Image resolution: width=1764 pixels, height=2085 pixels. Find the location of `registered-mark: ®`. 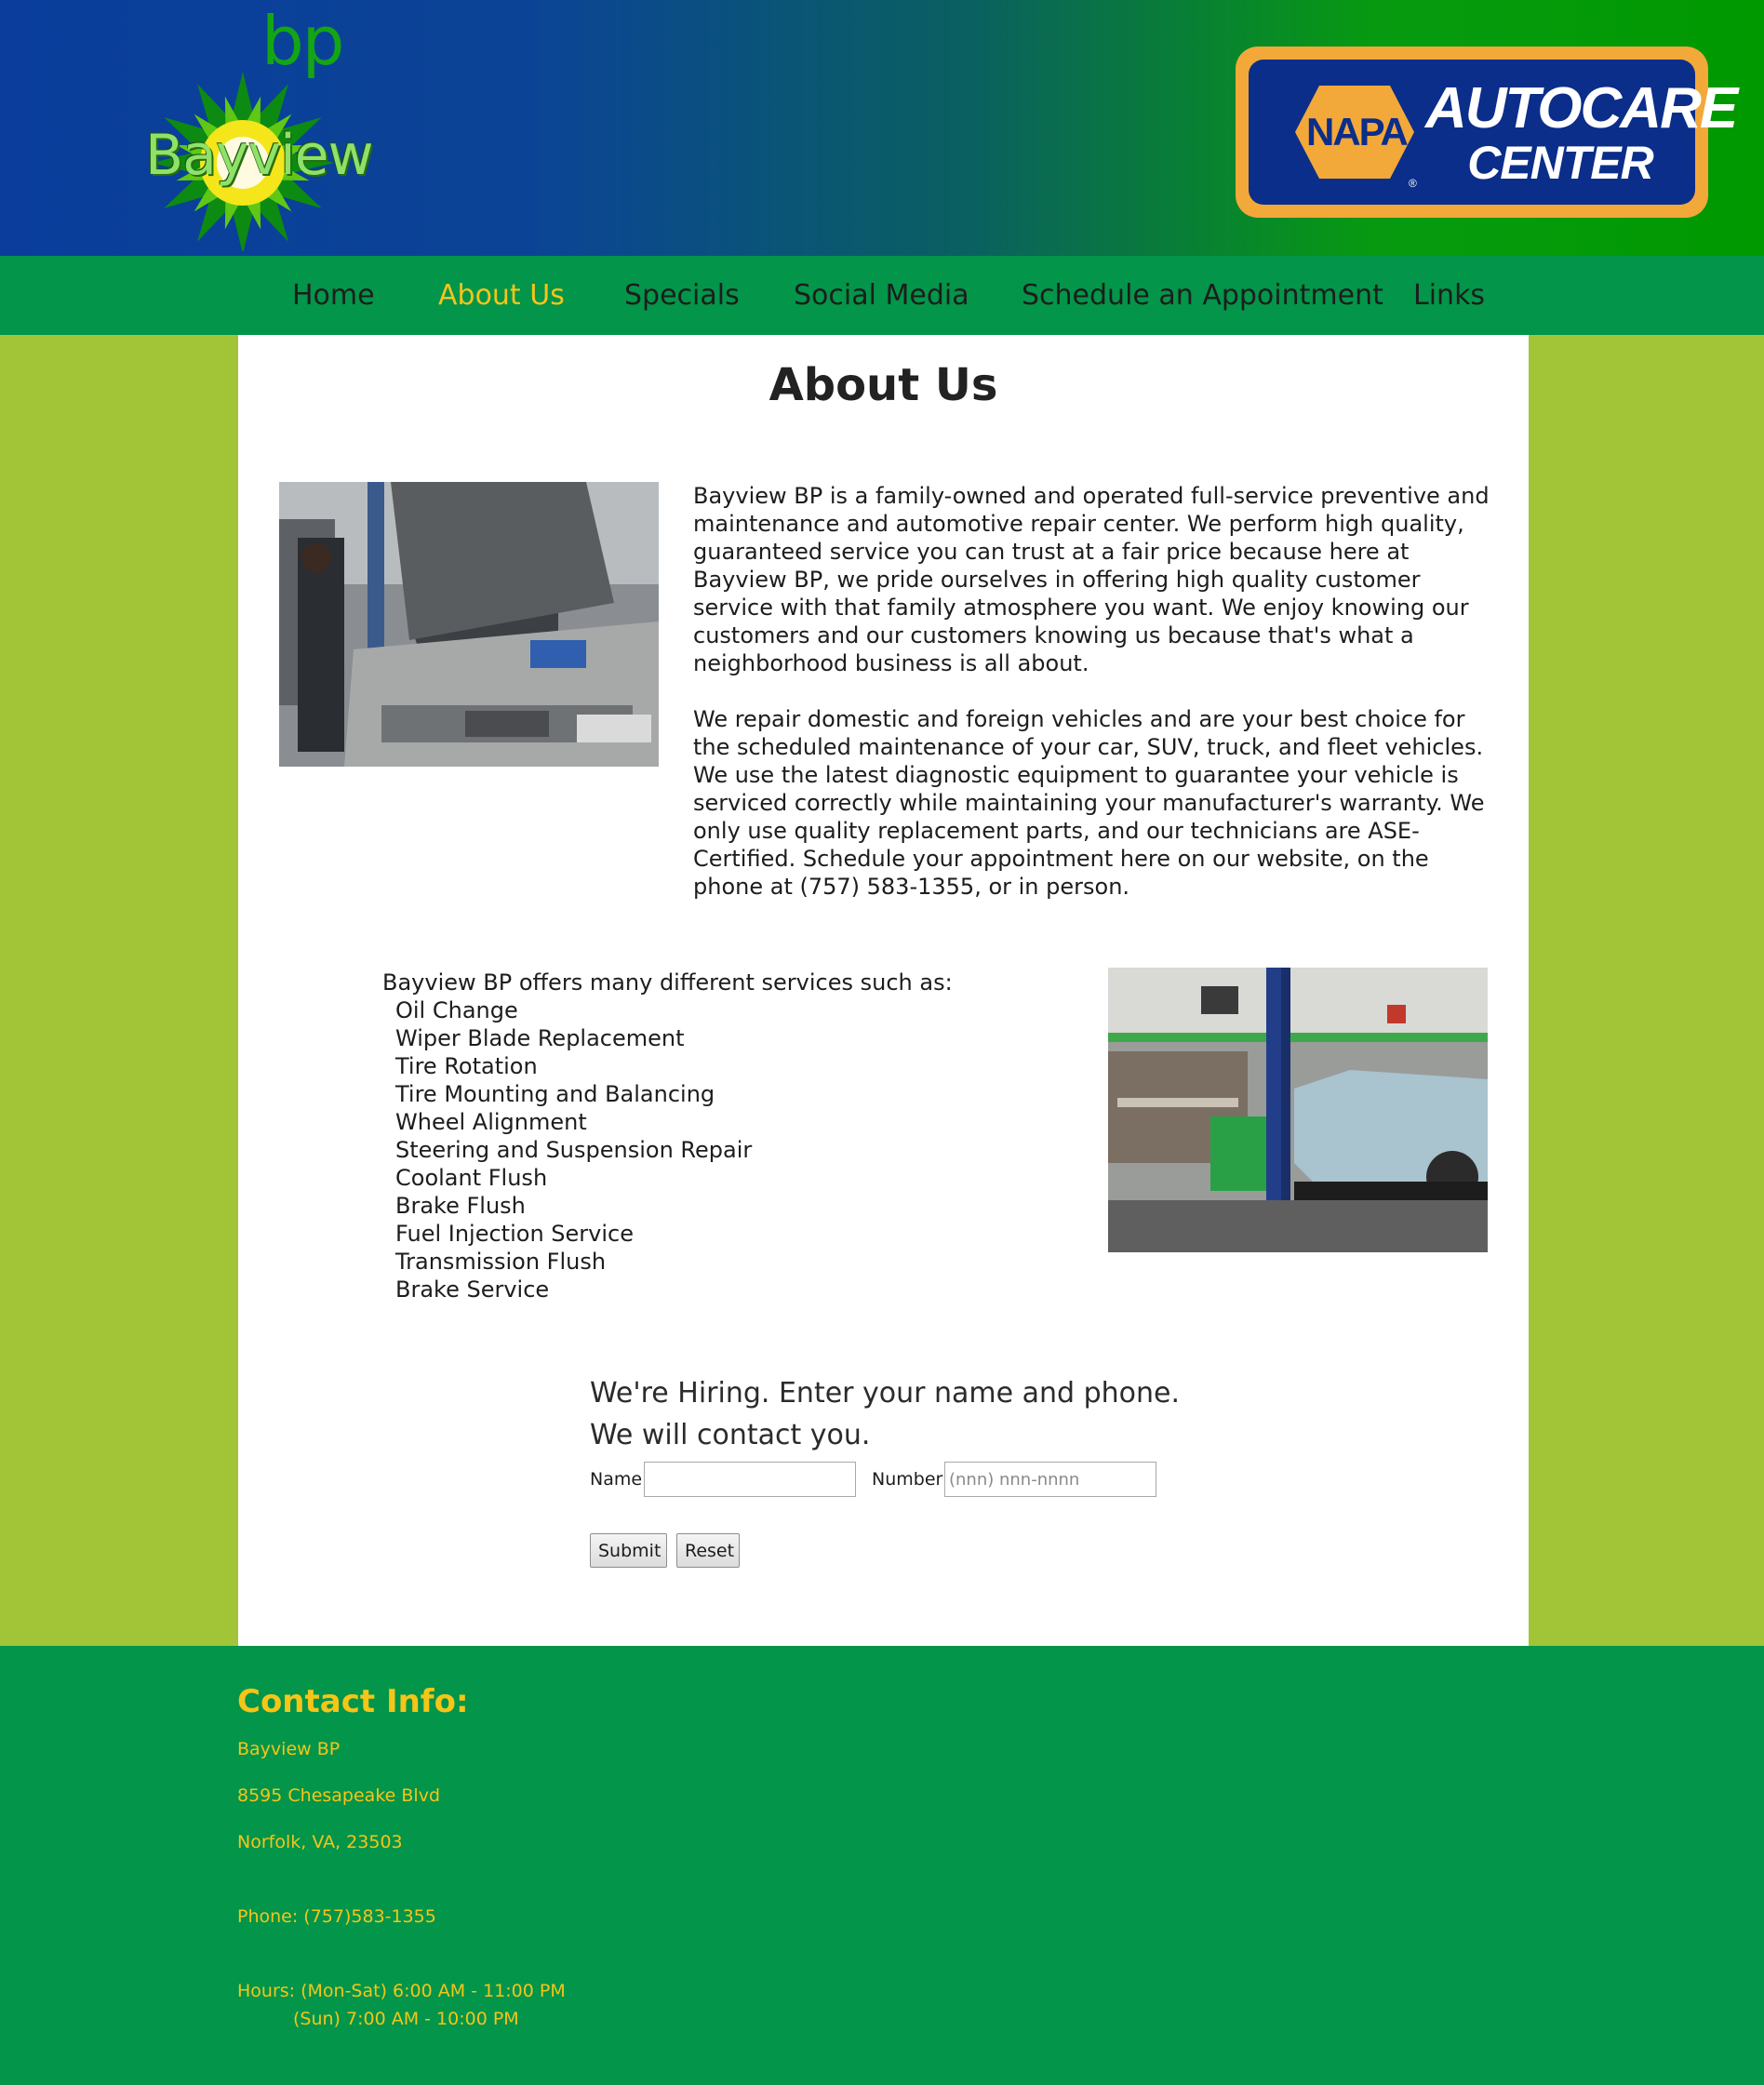

registered-mark: ® is located at coordinates (1413, 184).